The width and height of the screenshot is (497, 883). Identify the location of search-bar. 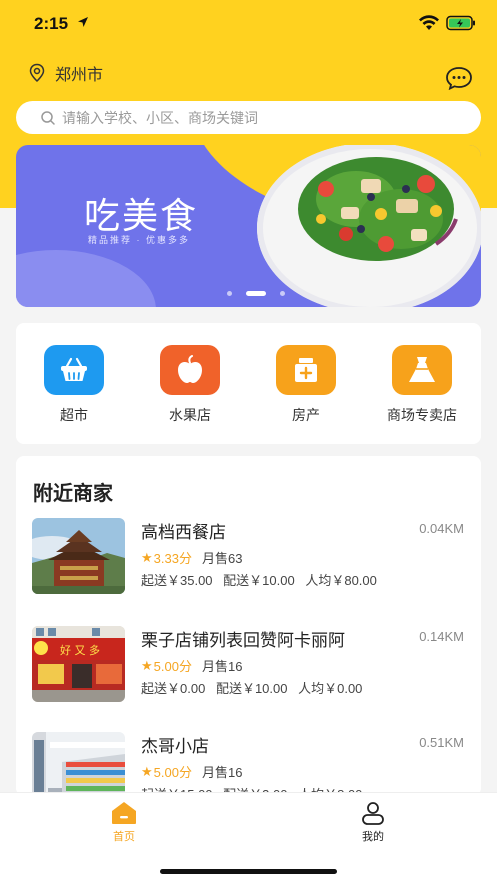
(248, 117).